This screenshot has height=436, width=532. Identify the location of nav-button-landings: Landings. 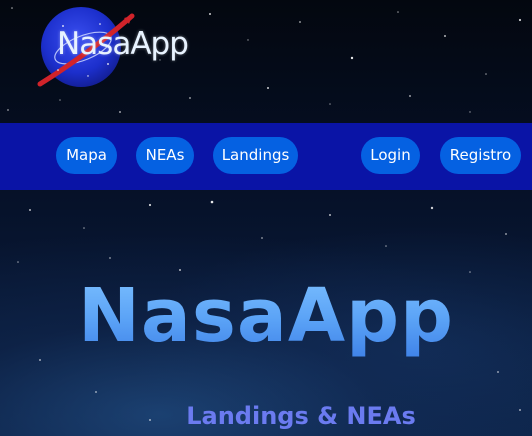
(255, 155).